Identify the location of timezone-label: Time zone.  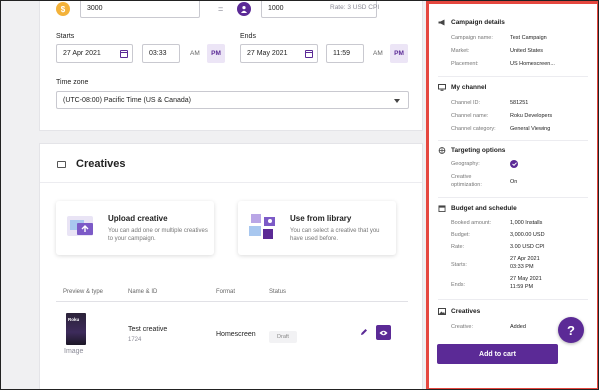
(72, 82).